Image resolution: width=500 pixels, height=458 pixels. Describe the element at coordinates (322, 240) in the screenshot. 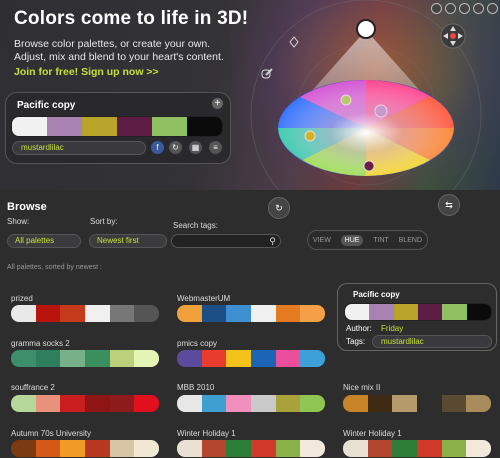

I see `mode-view: VIEW` at that location.